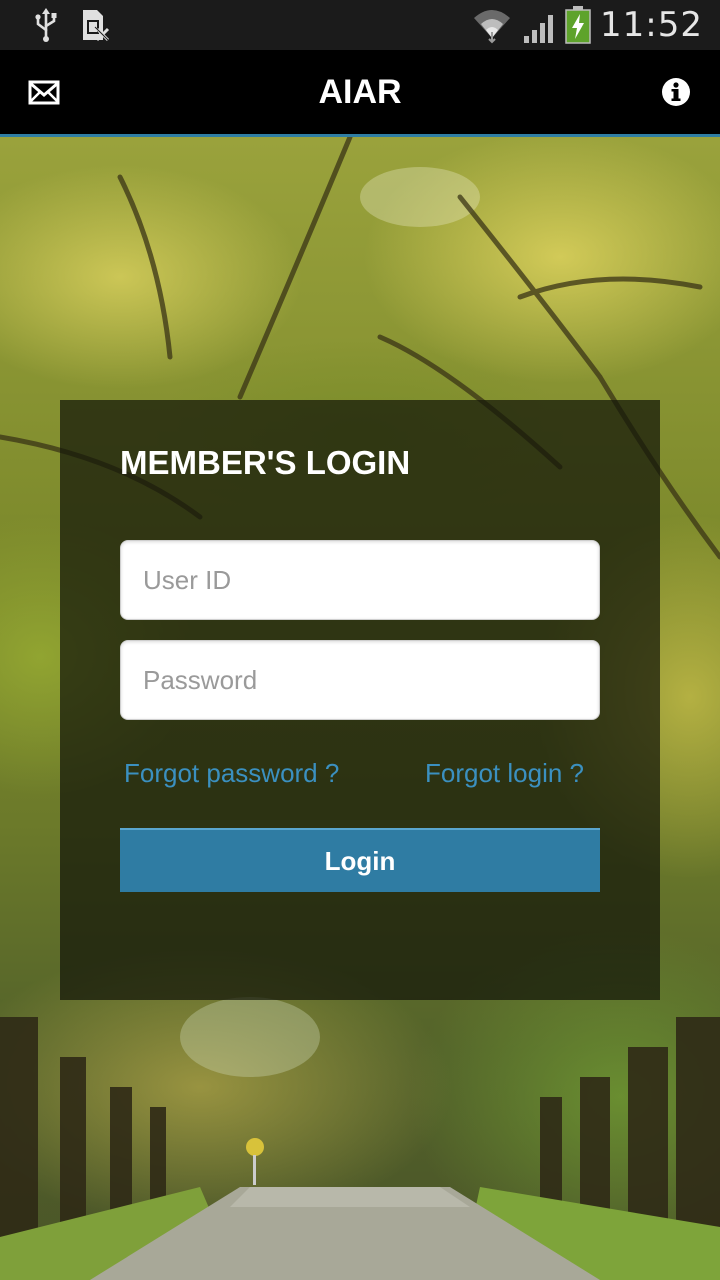  What do you see at coordinates (96, 26) in the screenshot?
I see `sim-card-icon` at bounding box center [96, 26].